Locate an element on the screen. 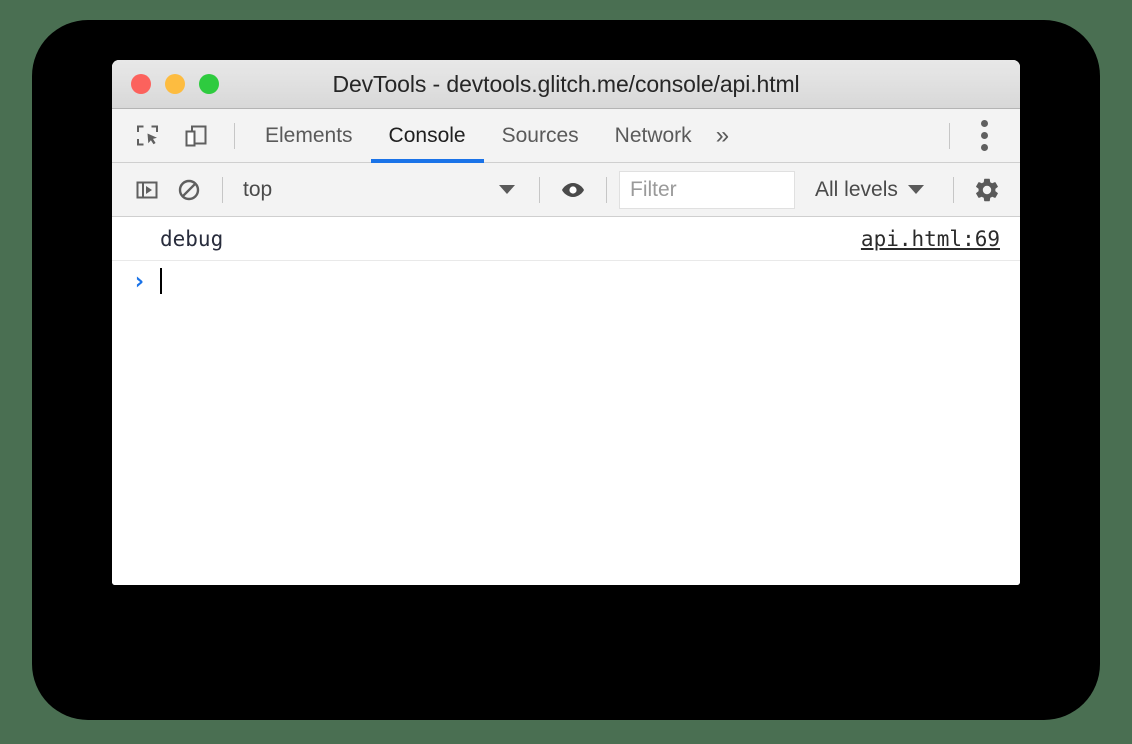 Image resolution: width=1132 pixels, height=744 pixels. live-expression-button is located at coordinates (573, 190).